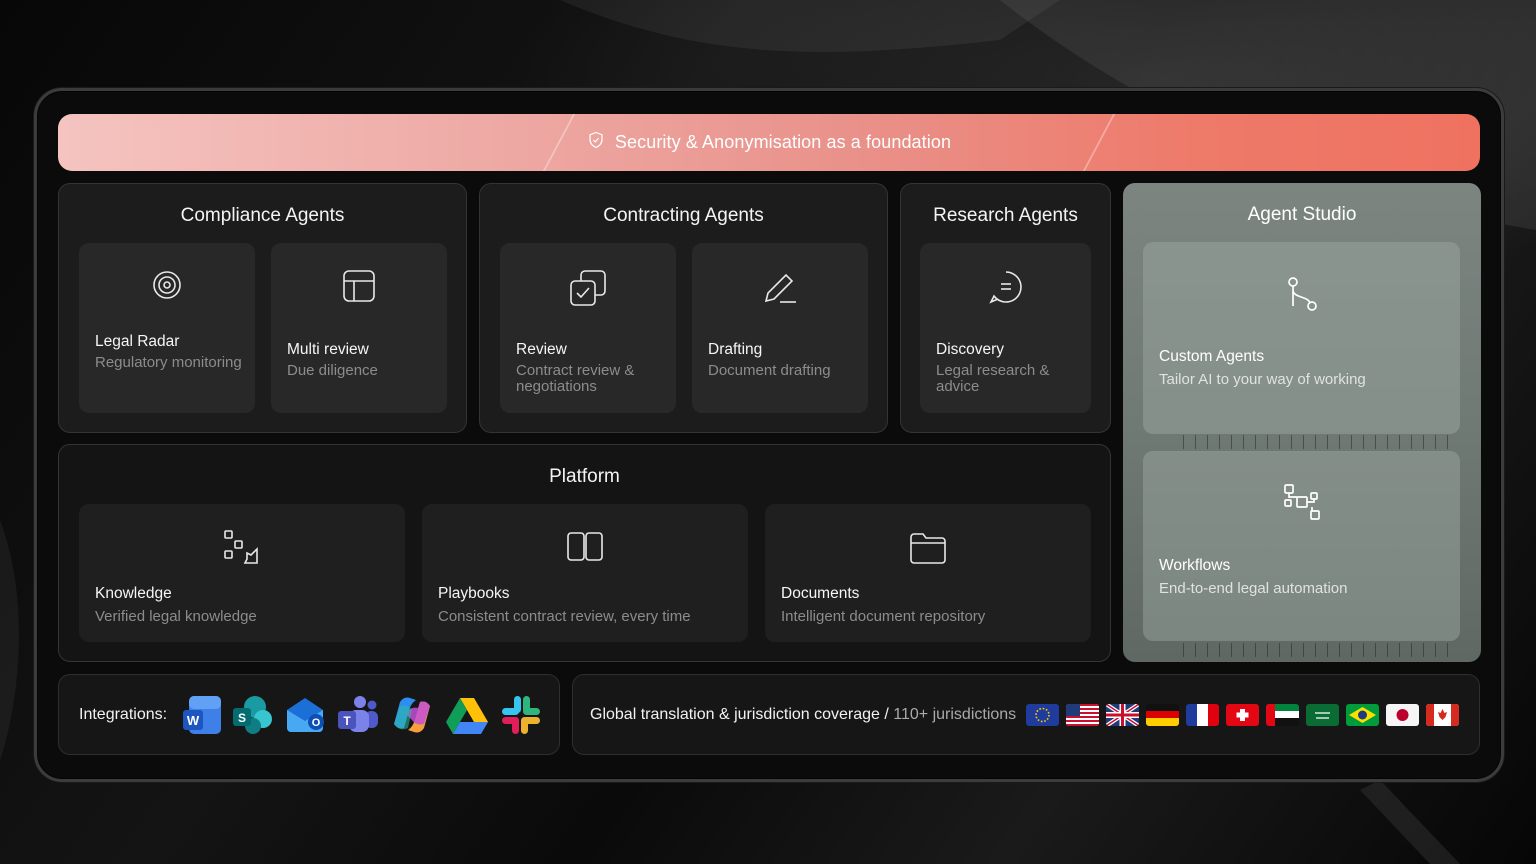  Describe the element at coordinates (168, 362) in the screenshot. I see `card-desc: Regulatory monitoring` at that location.